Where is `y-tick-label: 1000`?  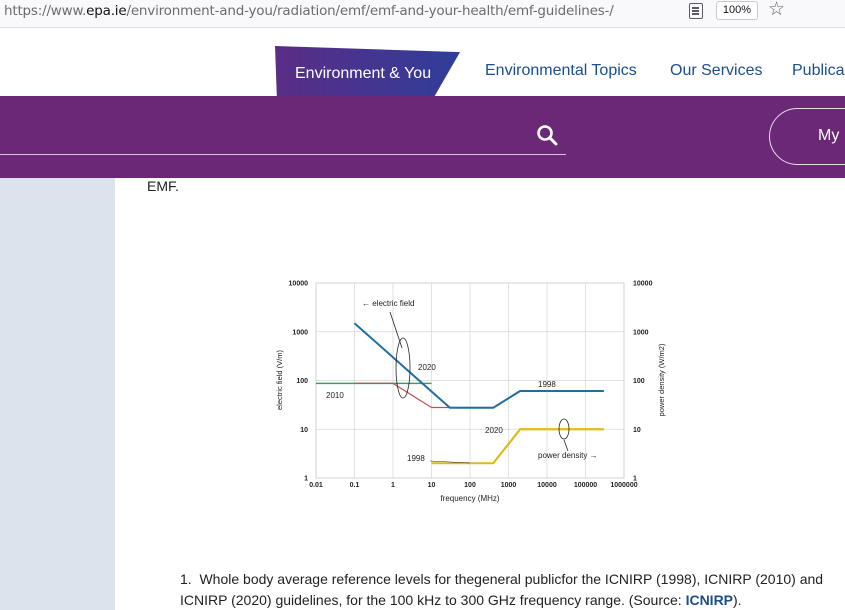 y-tick-label: 1000 is located at coordinates (300, 332).